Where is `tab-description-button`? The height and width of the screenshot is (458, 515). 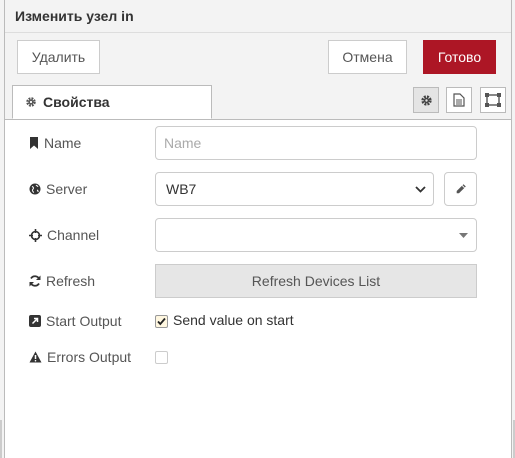 tab-description-button is located at coordinates (459, 100).